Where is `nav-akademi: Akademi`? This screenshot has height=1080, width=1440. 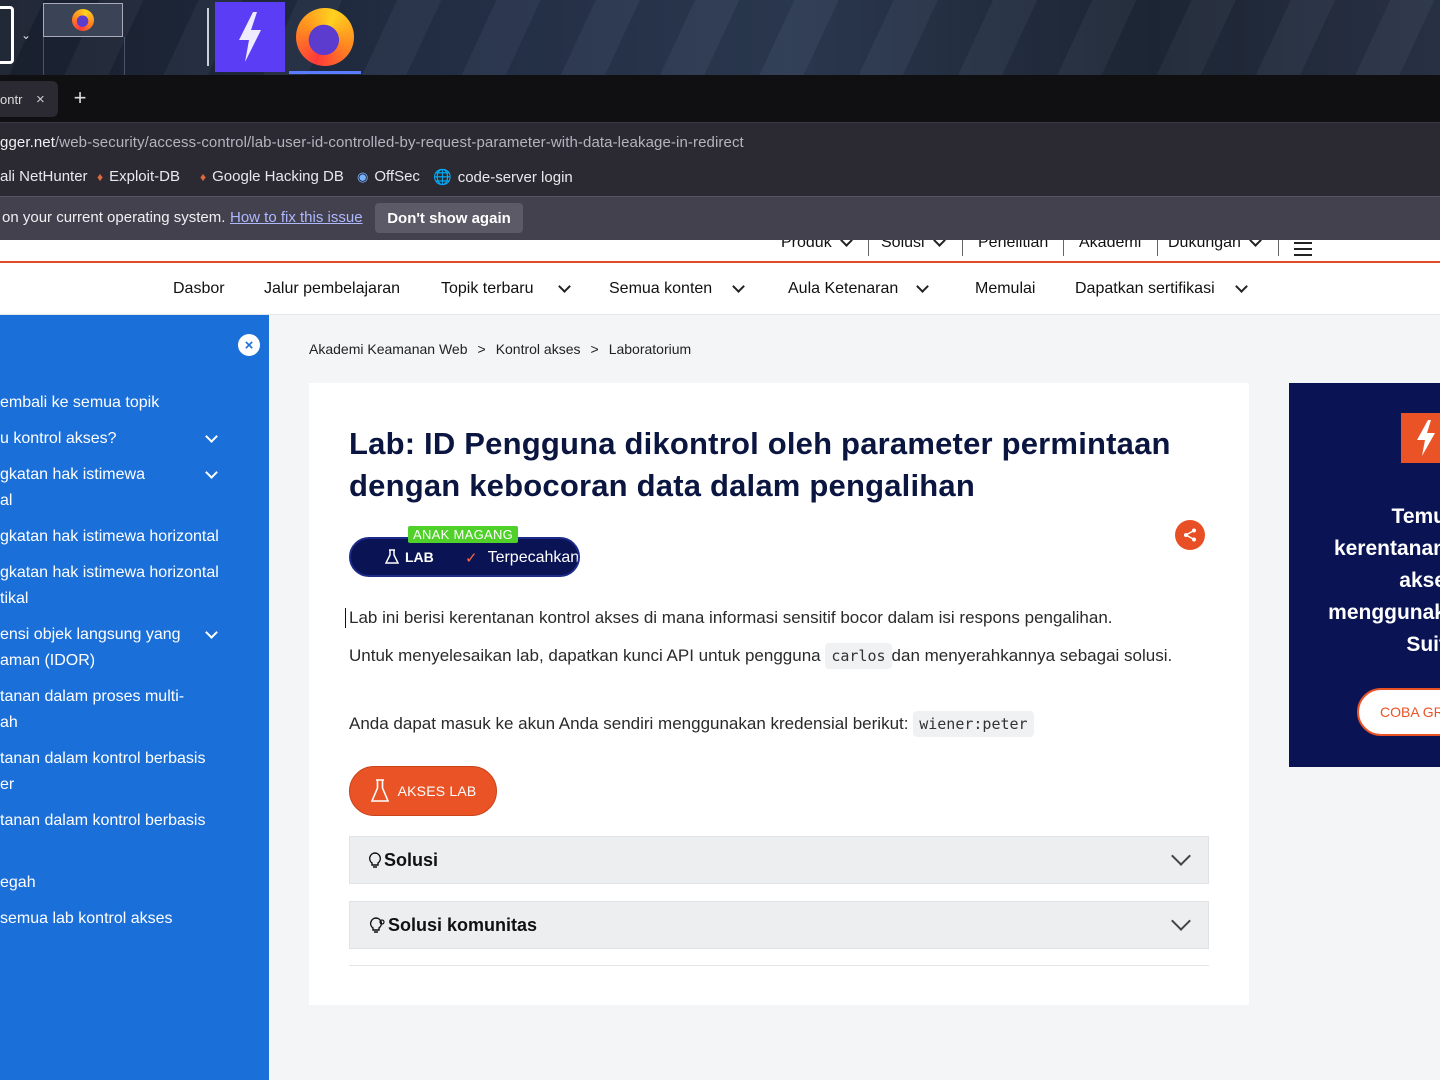
nav-akademi: Akademi is located at coordinates (1110, 246).